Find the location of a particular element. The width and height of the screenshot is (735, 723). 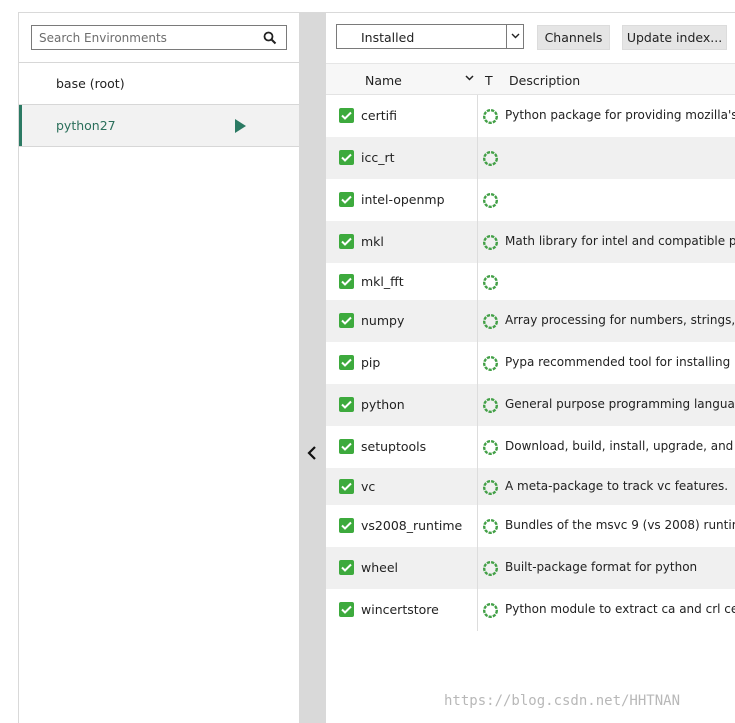

env-item-base-root: base (root) is located at coordinates (159, 83).